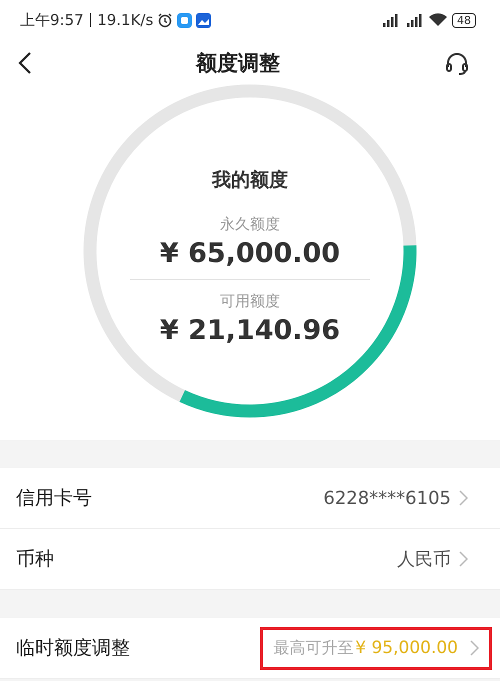  Describe the element at coordinates (250, 180) in the screenshot. I see `quota-title: 我的额度` at that location.